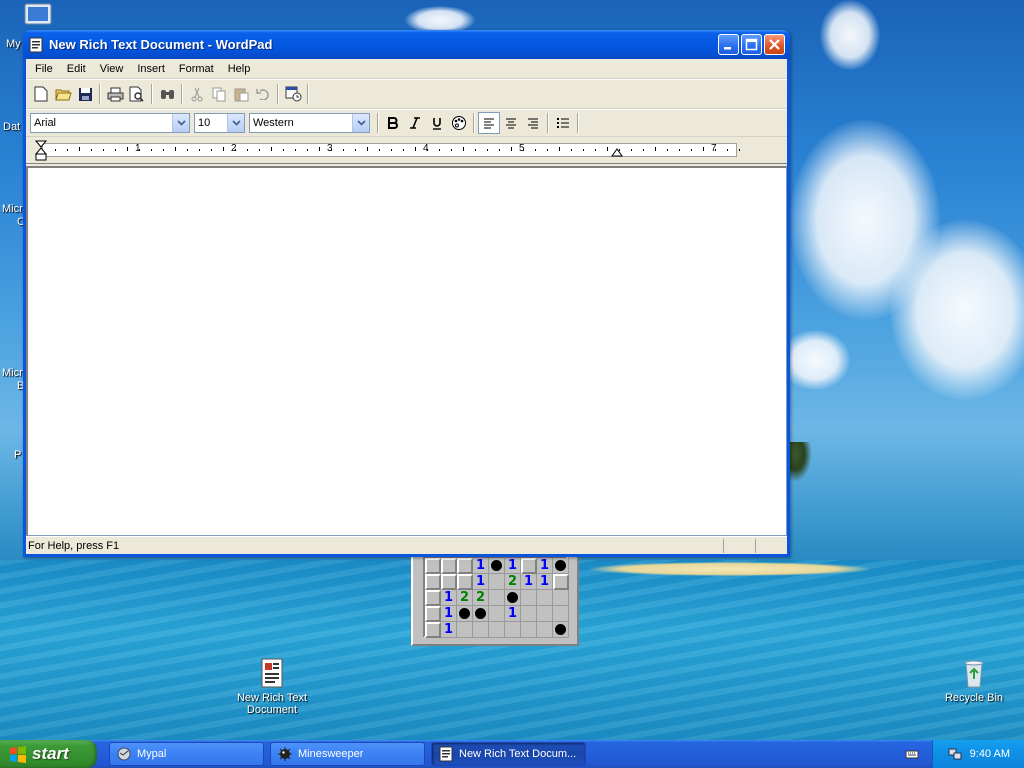 This screenshot has height=768, width=1024. I want to click on desktop-icon-new-rich-text-document: New Rich Text Document, so click(272, 686).